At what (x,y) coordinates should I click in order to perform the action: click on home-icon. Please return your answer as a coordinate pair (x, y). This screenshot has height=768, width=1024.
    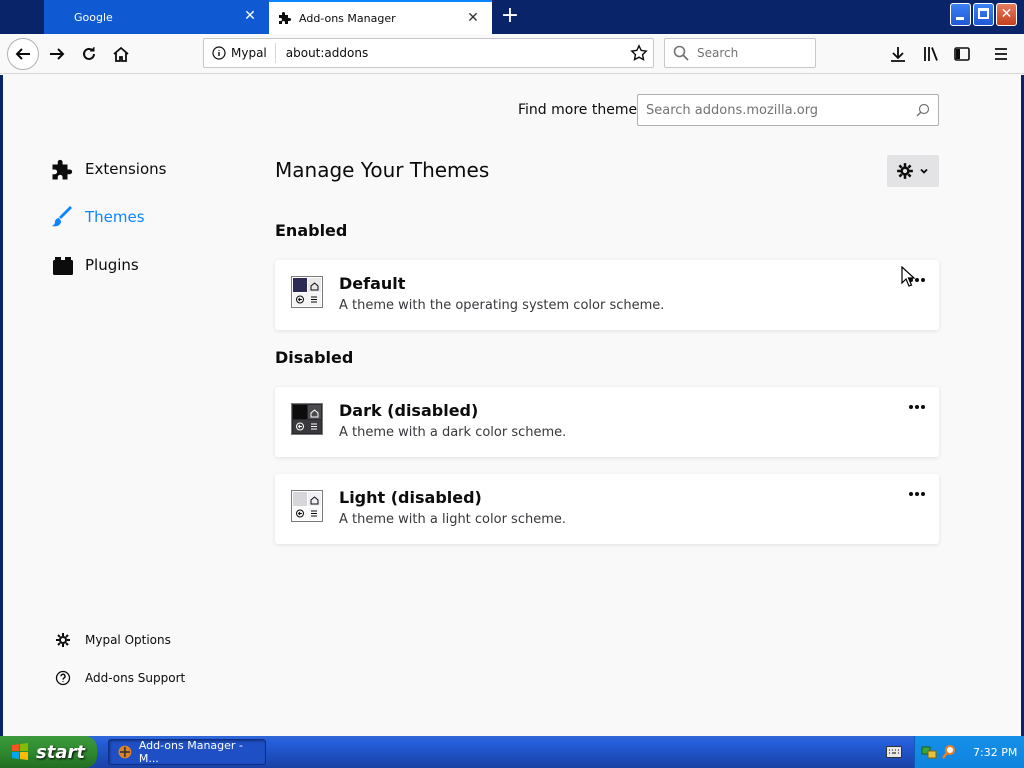
    Looking at the image, I should click on (121, 54).